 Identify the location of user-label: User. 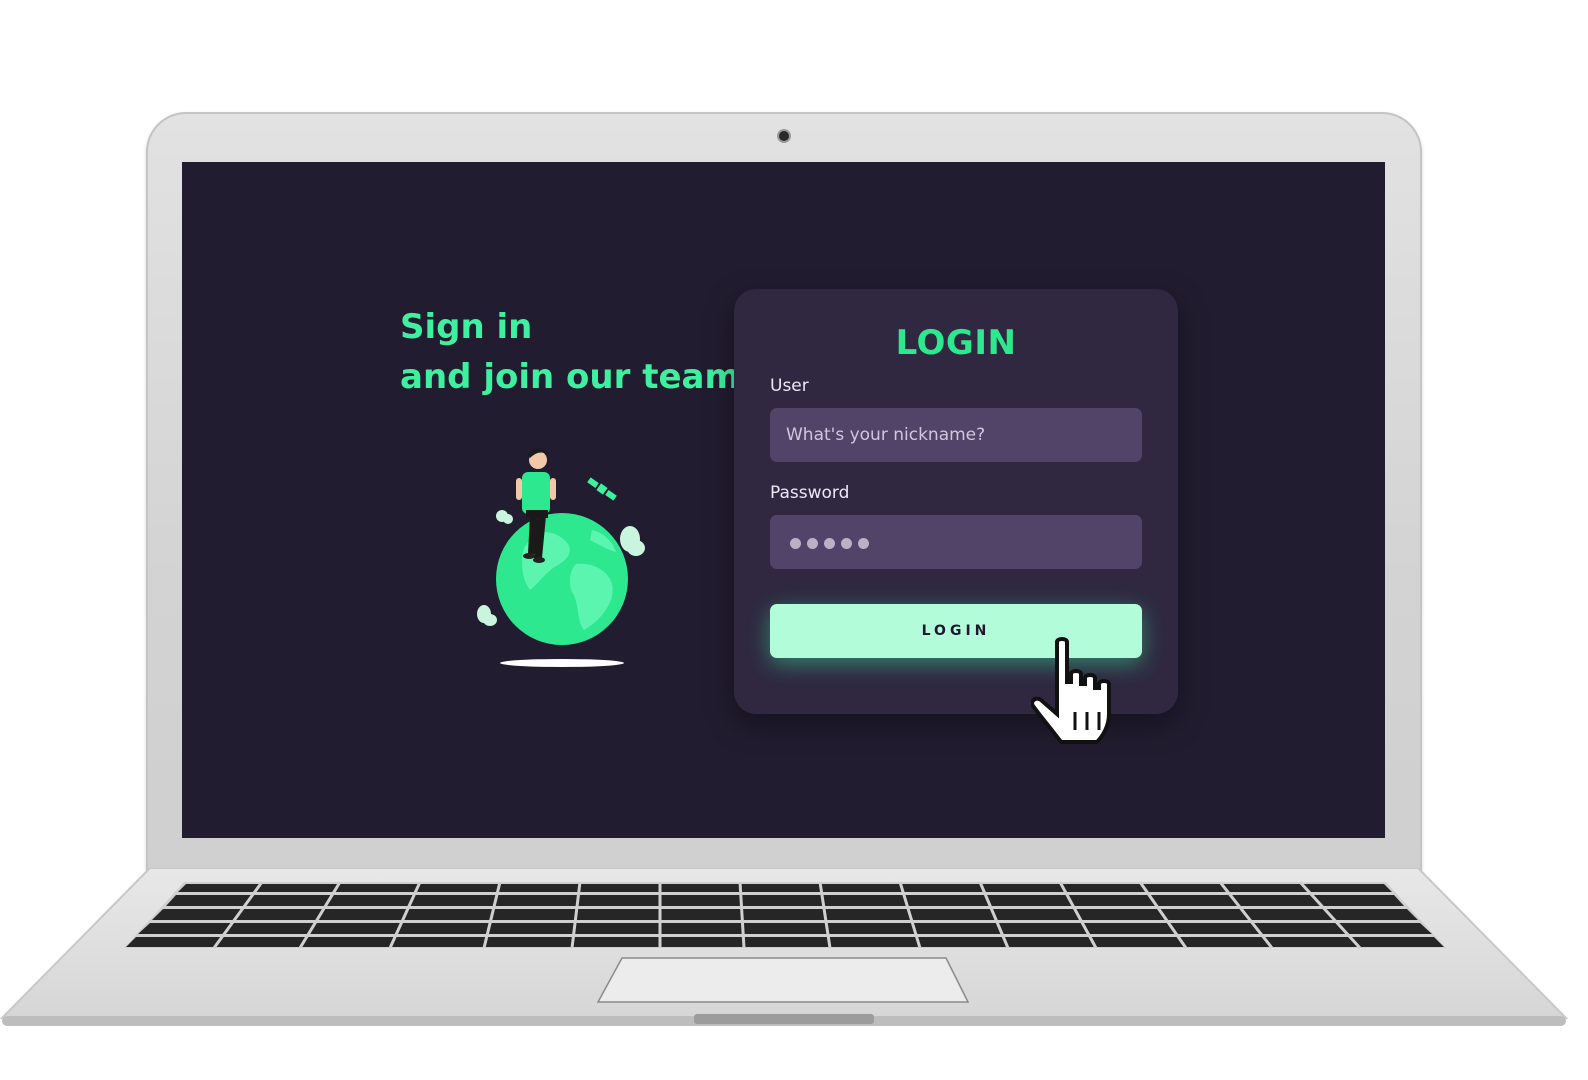
(789, 386).